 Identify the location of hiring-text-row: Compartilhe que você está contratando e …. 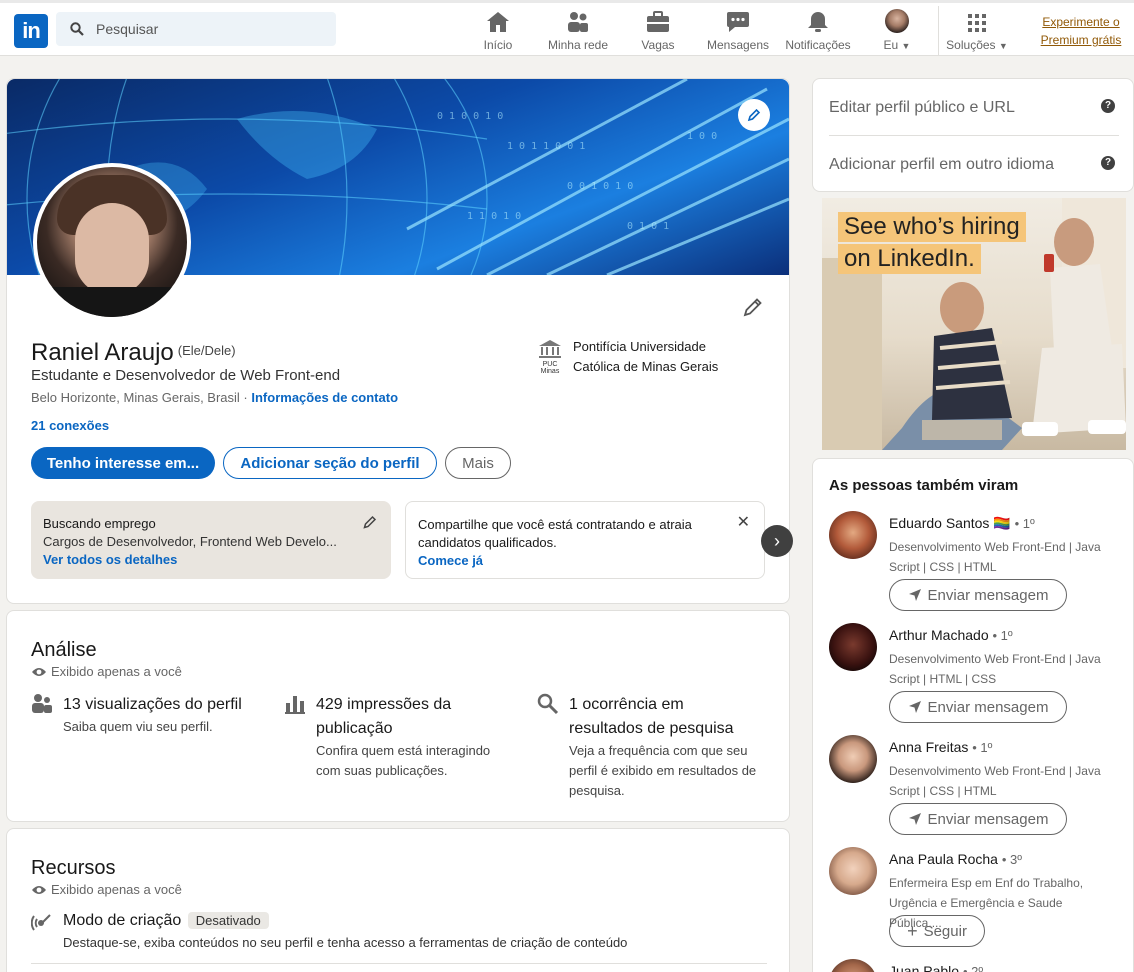
(573, 534).